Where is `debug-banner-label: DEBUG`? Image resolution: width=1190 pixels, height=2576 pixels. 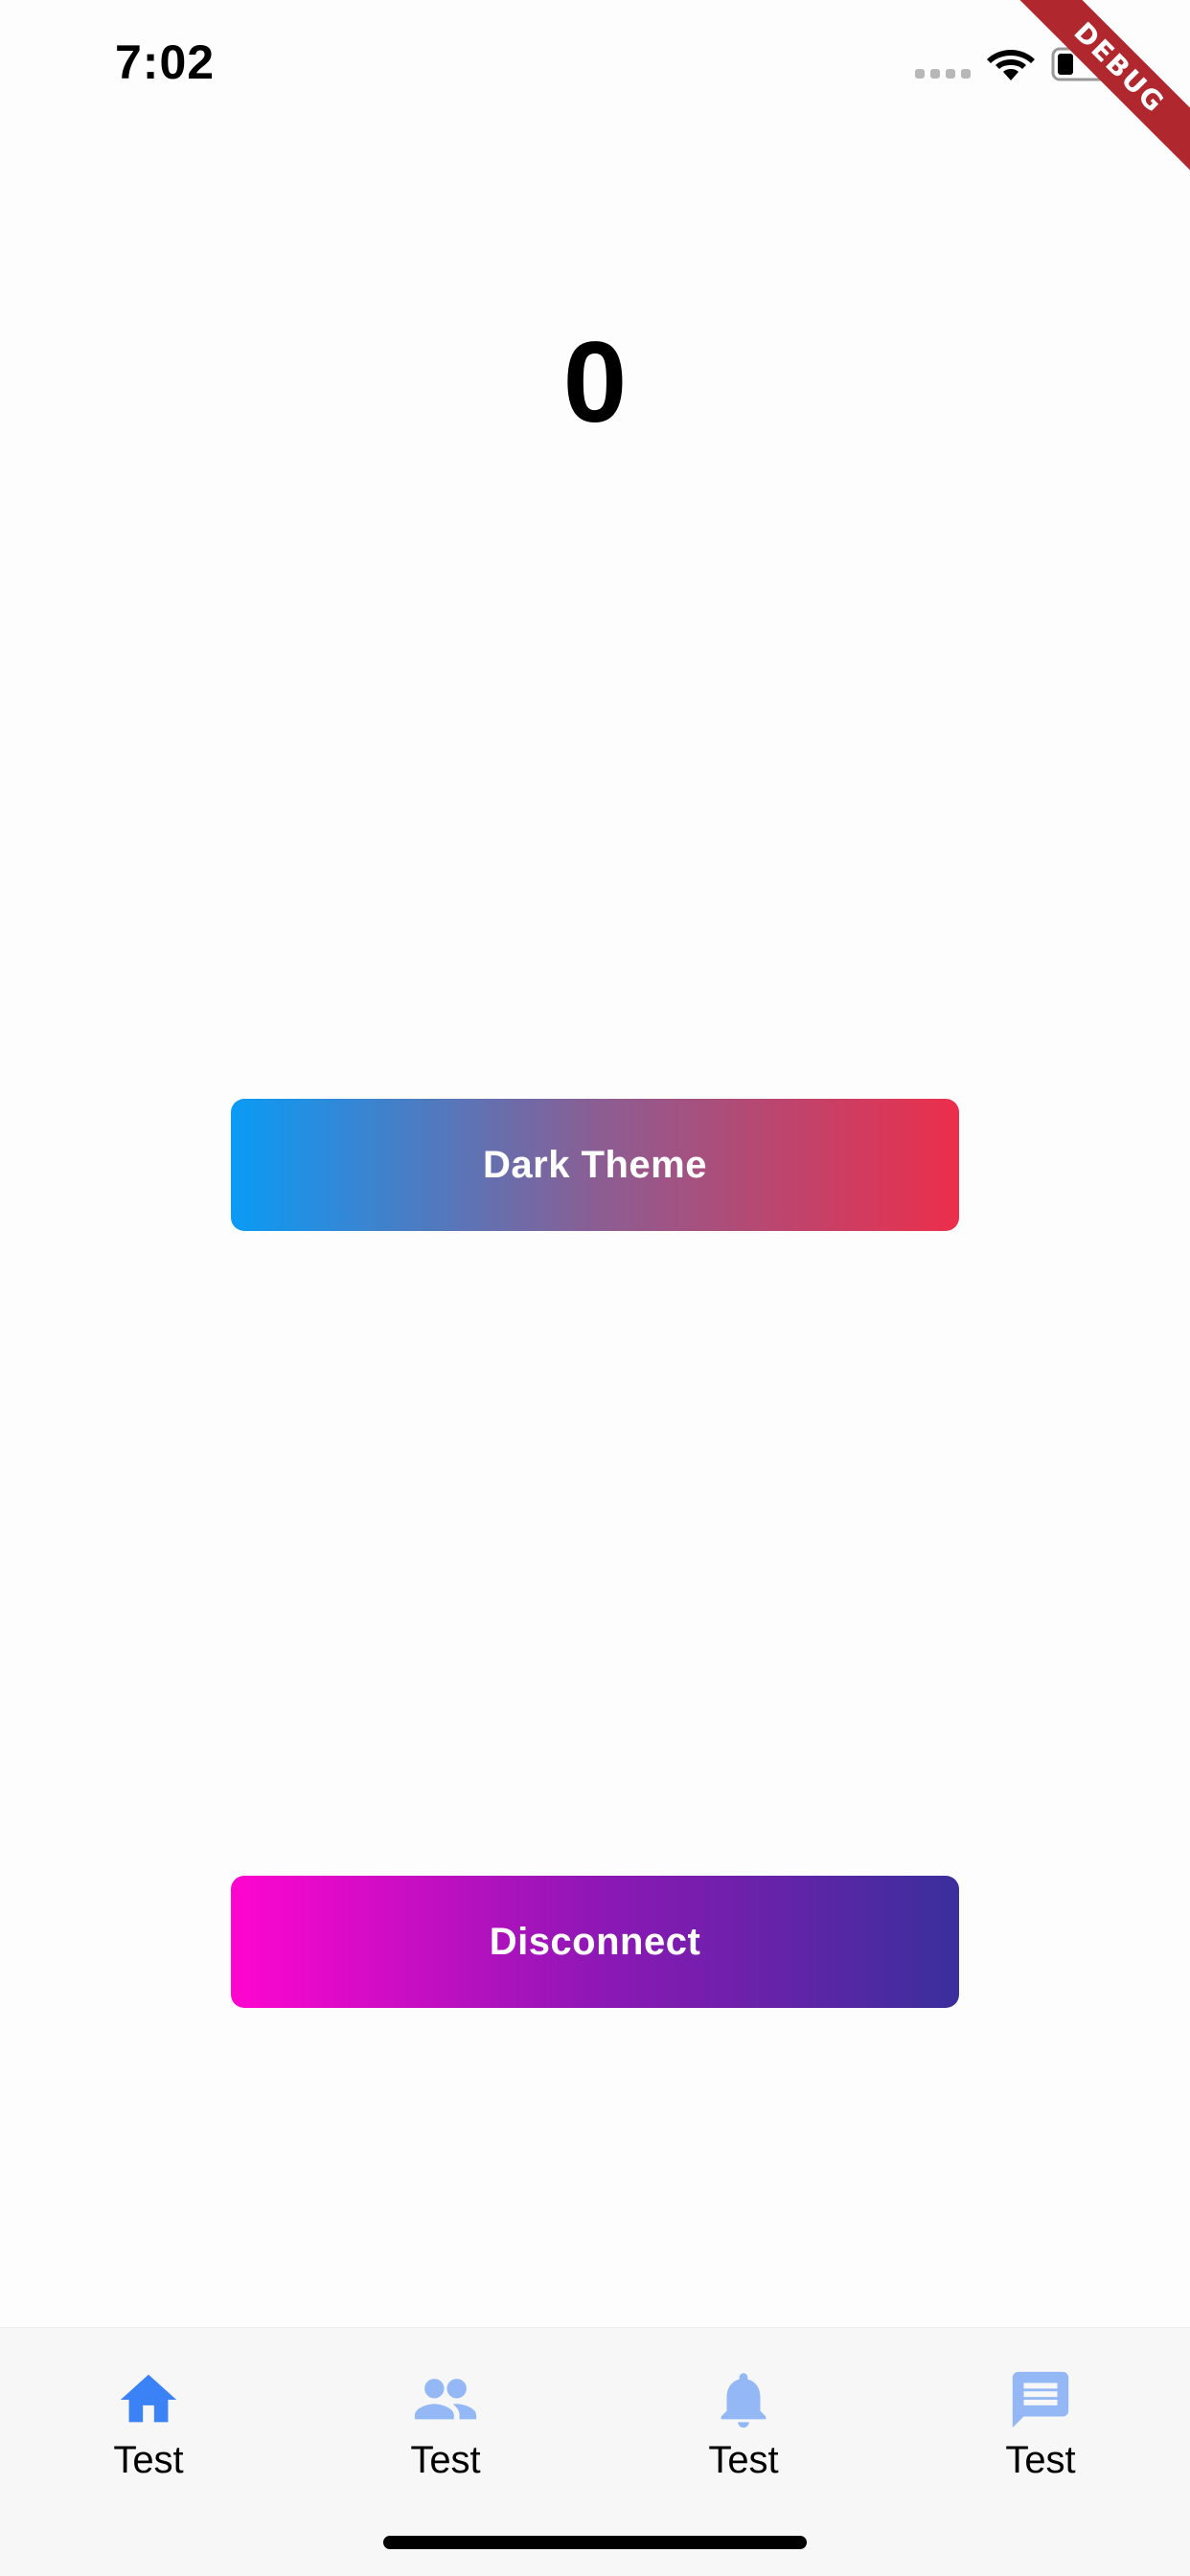 debug-banner-label: DEBUG is located at coordinates (1094, 96).